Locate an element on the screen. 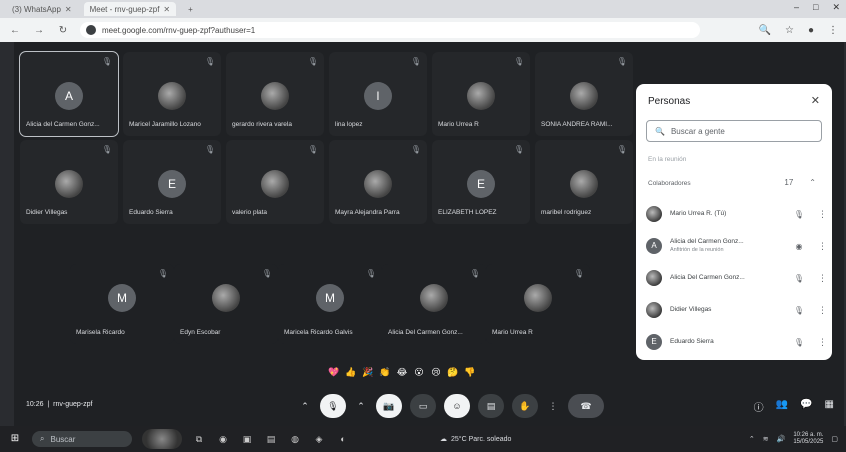  participant-tile: 🎙 Maricel Jaramillo Lozano is located at coordinates (172, 94).